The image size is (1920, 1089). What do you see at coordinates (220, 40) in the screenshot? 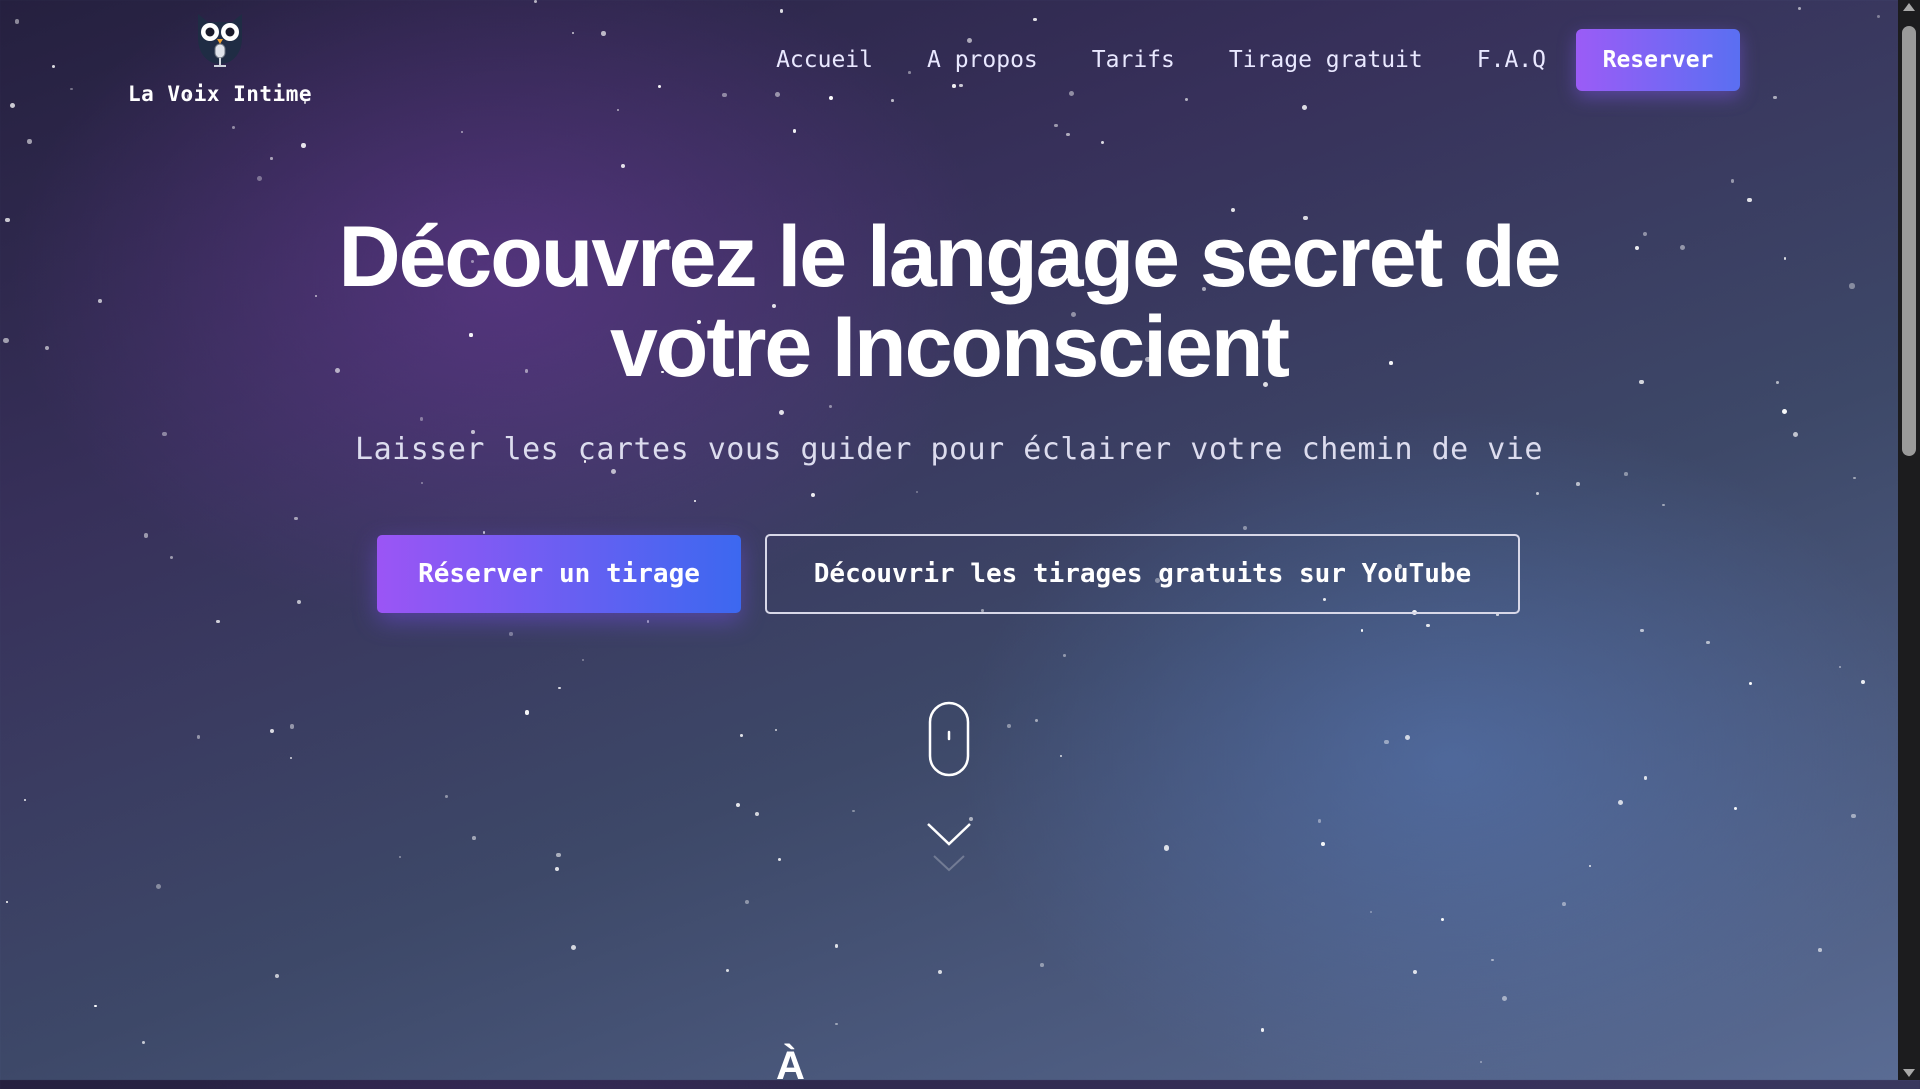
I see `owl-microphone-icon` at bounding box center [220, 40].